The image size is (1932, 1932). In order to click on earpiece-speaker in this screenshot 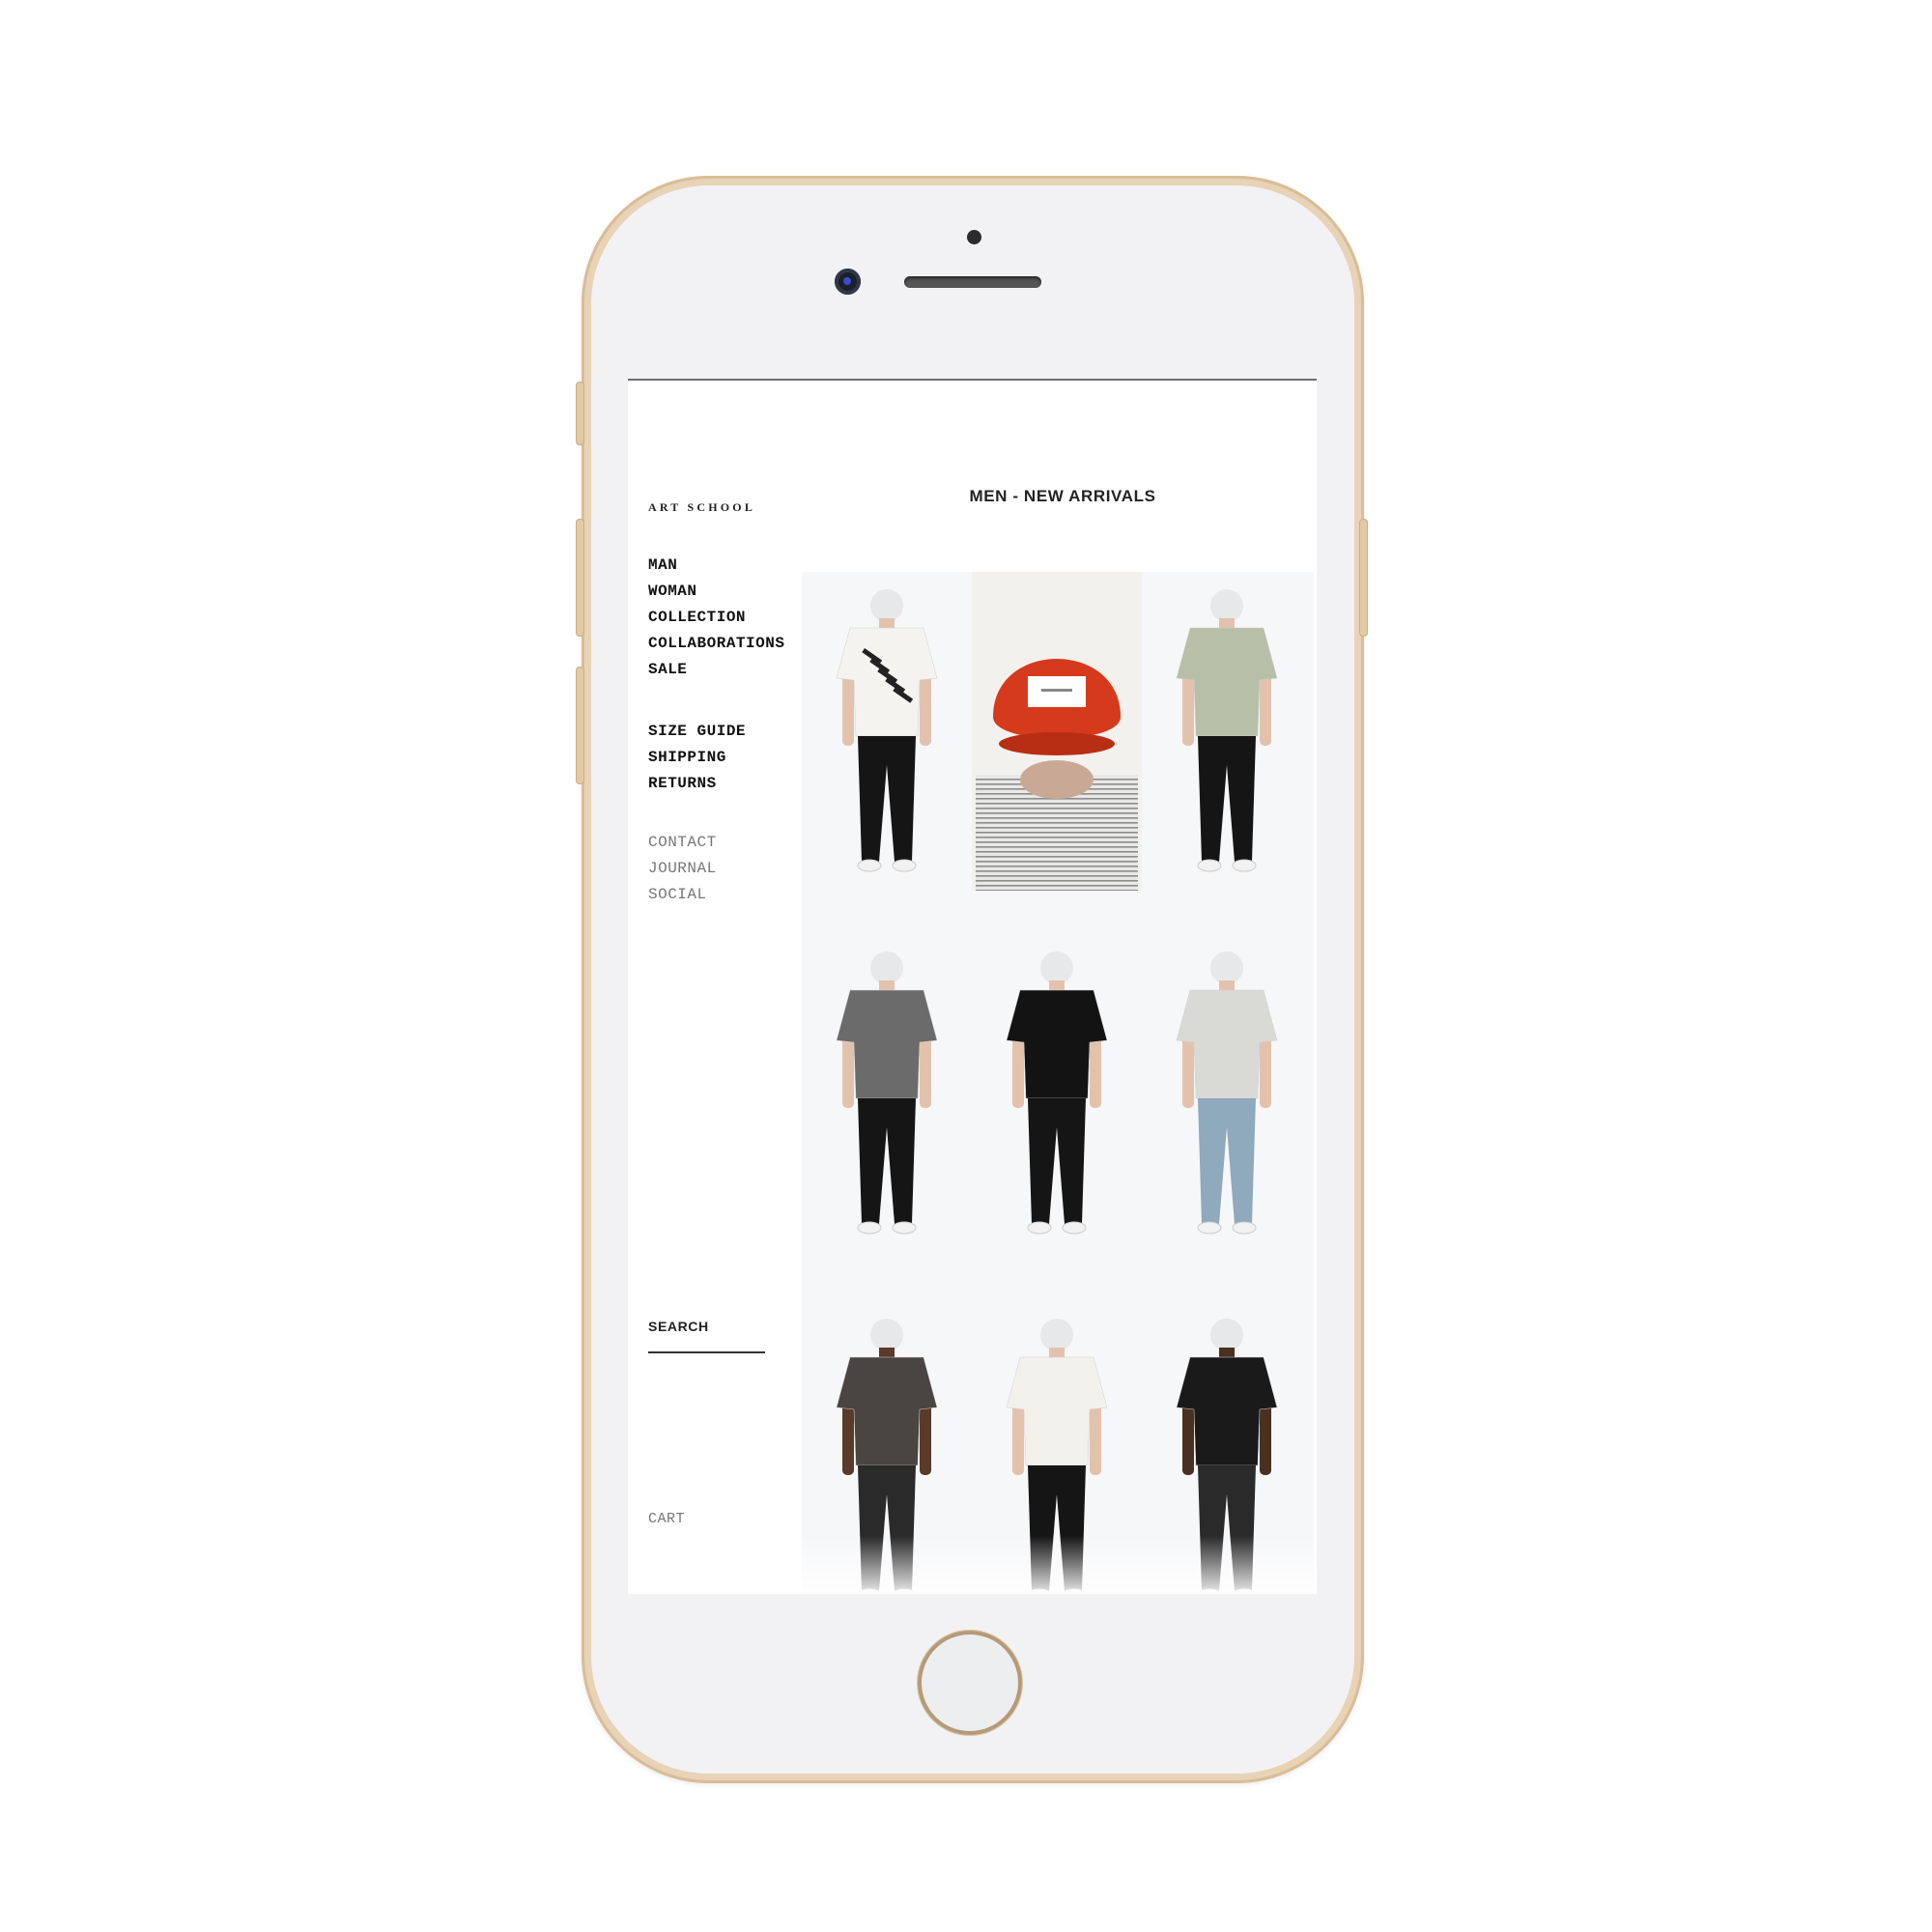, I will do `click(972, 282)`.